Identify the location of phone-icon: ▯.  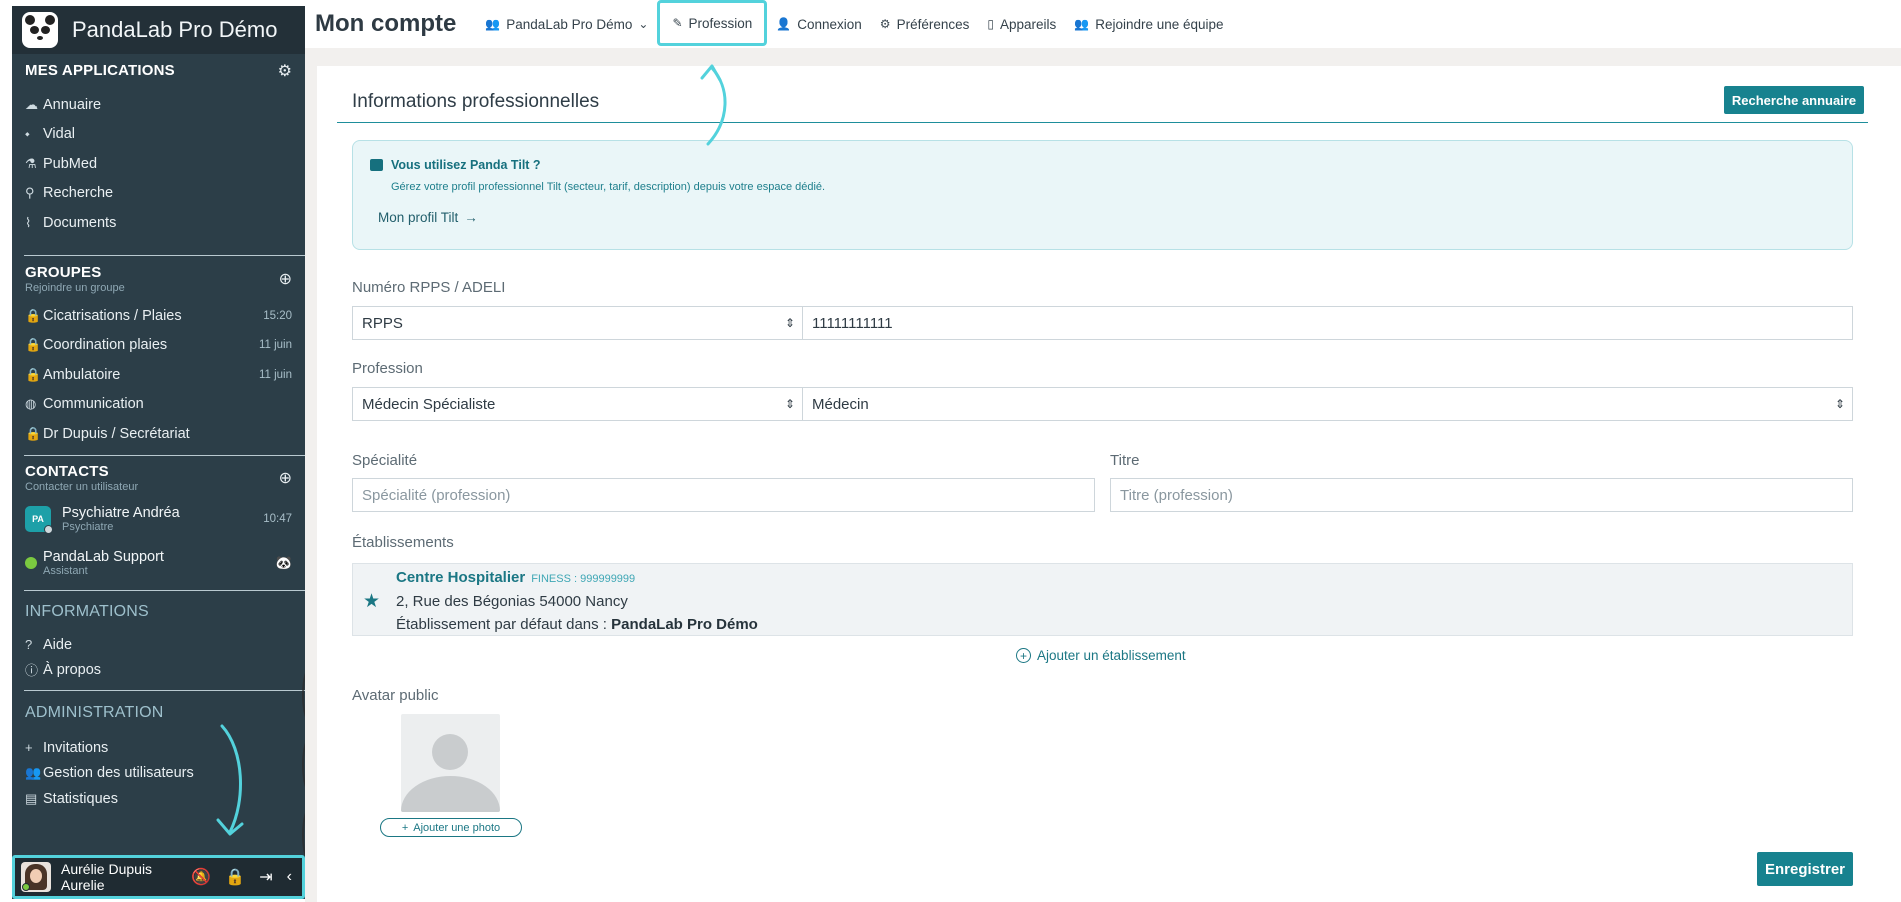
(990, 24).